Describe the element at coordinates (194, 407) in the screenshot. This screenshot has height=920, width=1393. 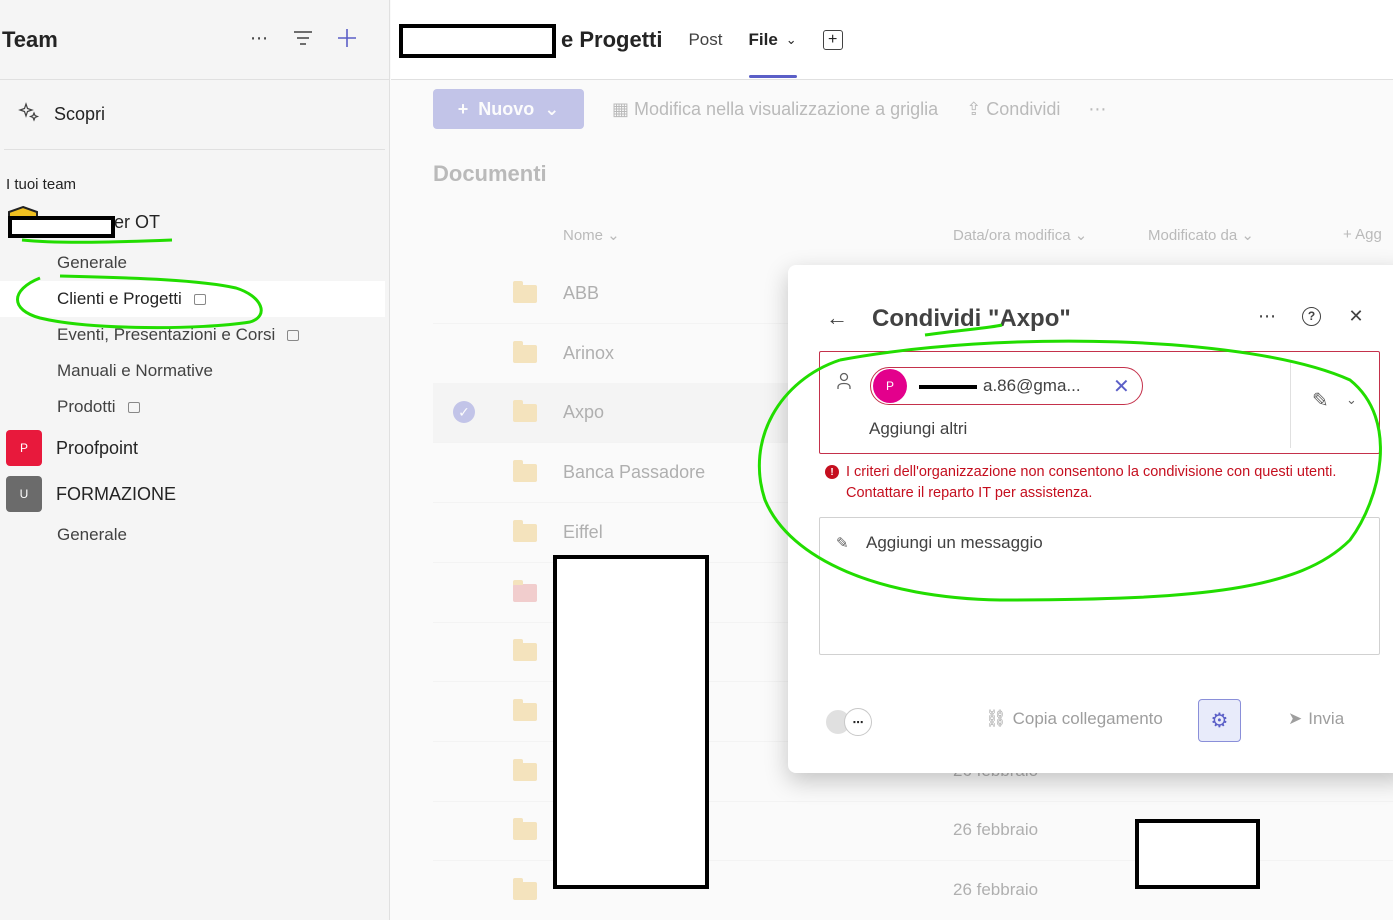
I see `channel-prodotti: Prodotti` at that location.